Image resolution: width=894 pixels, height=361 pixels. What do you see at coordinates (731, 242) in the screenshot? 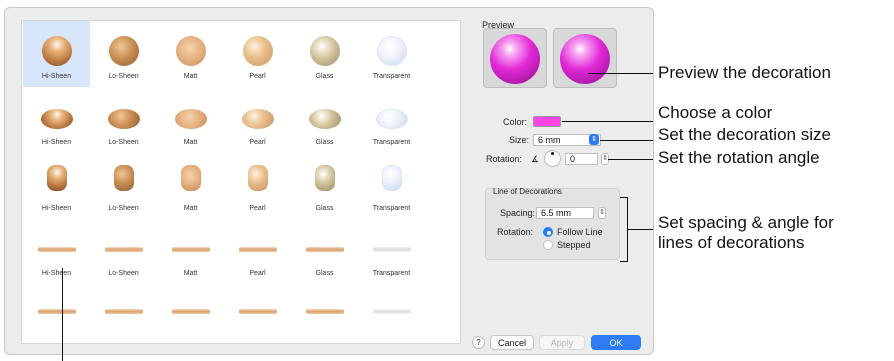
I see `annotation-spacing-2: lines of decorations` at bounding box center [731, 242].